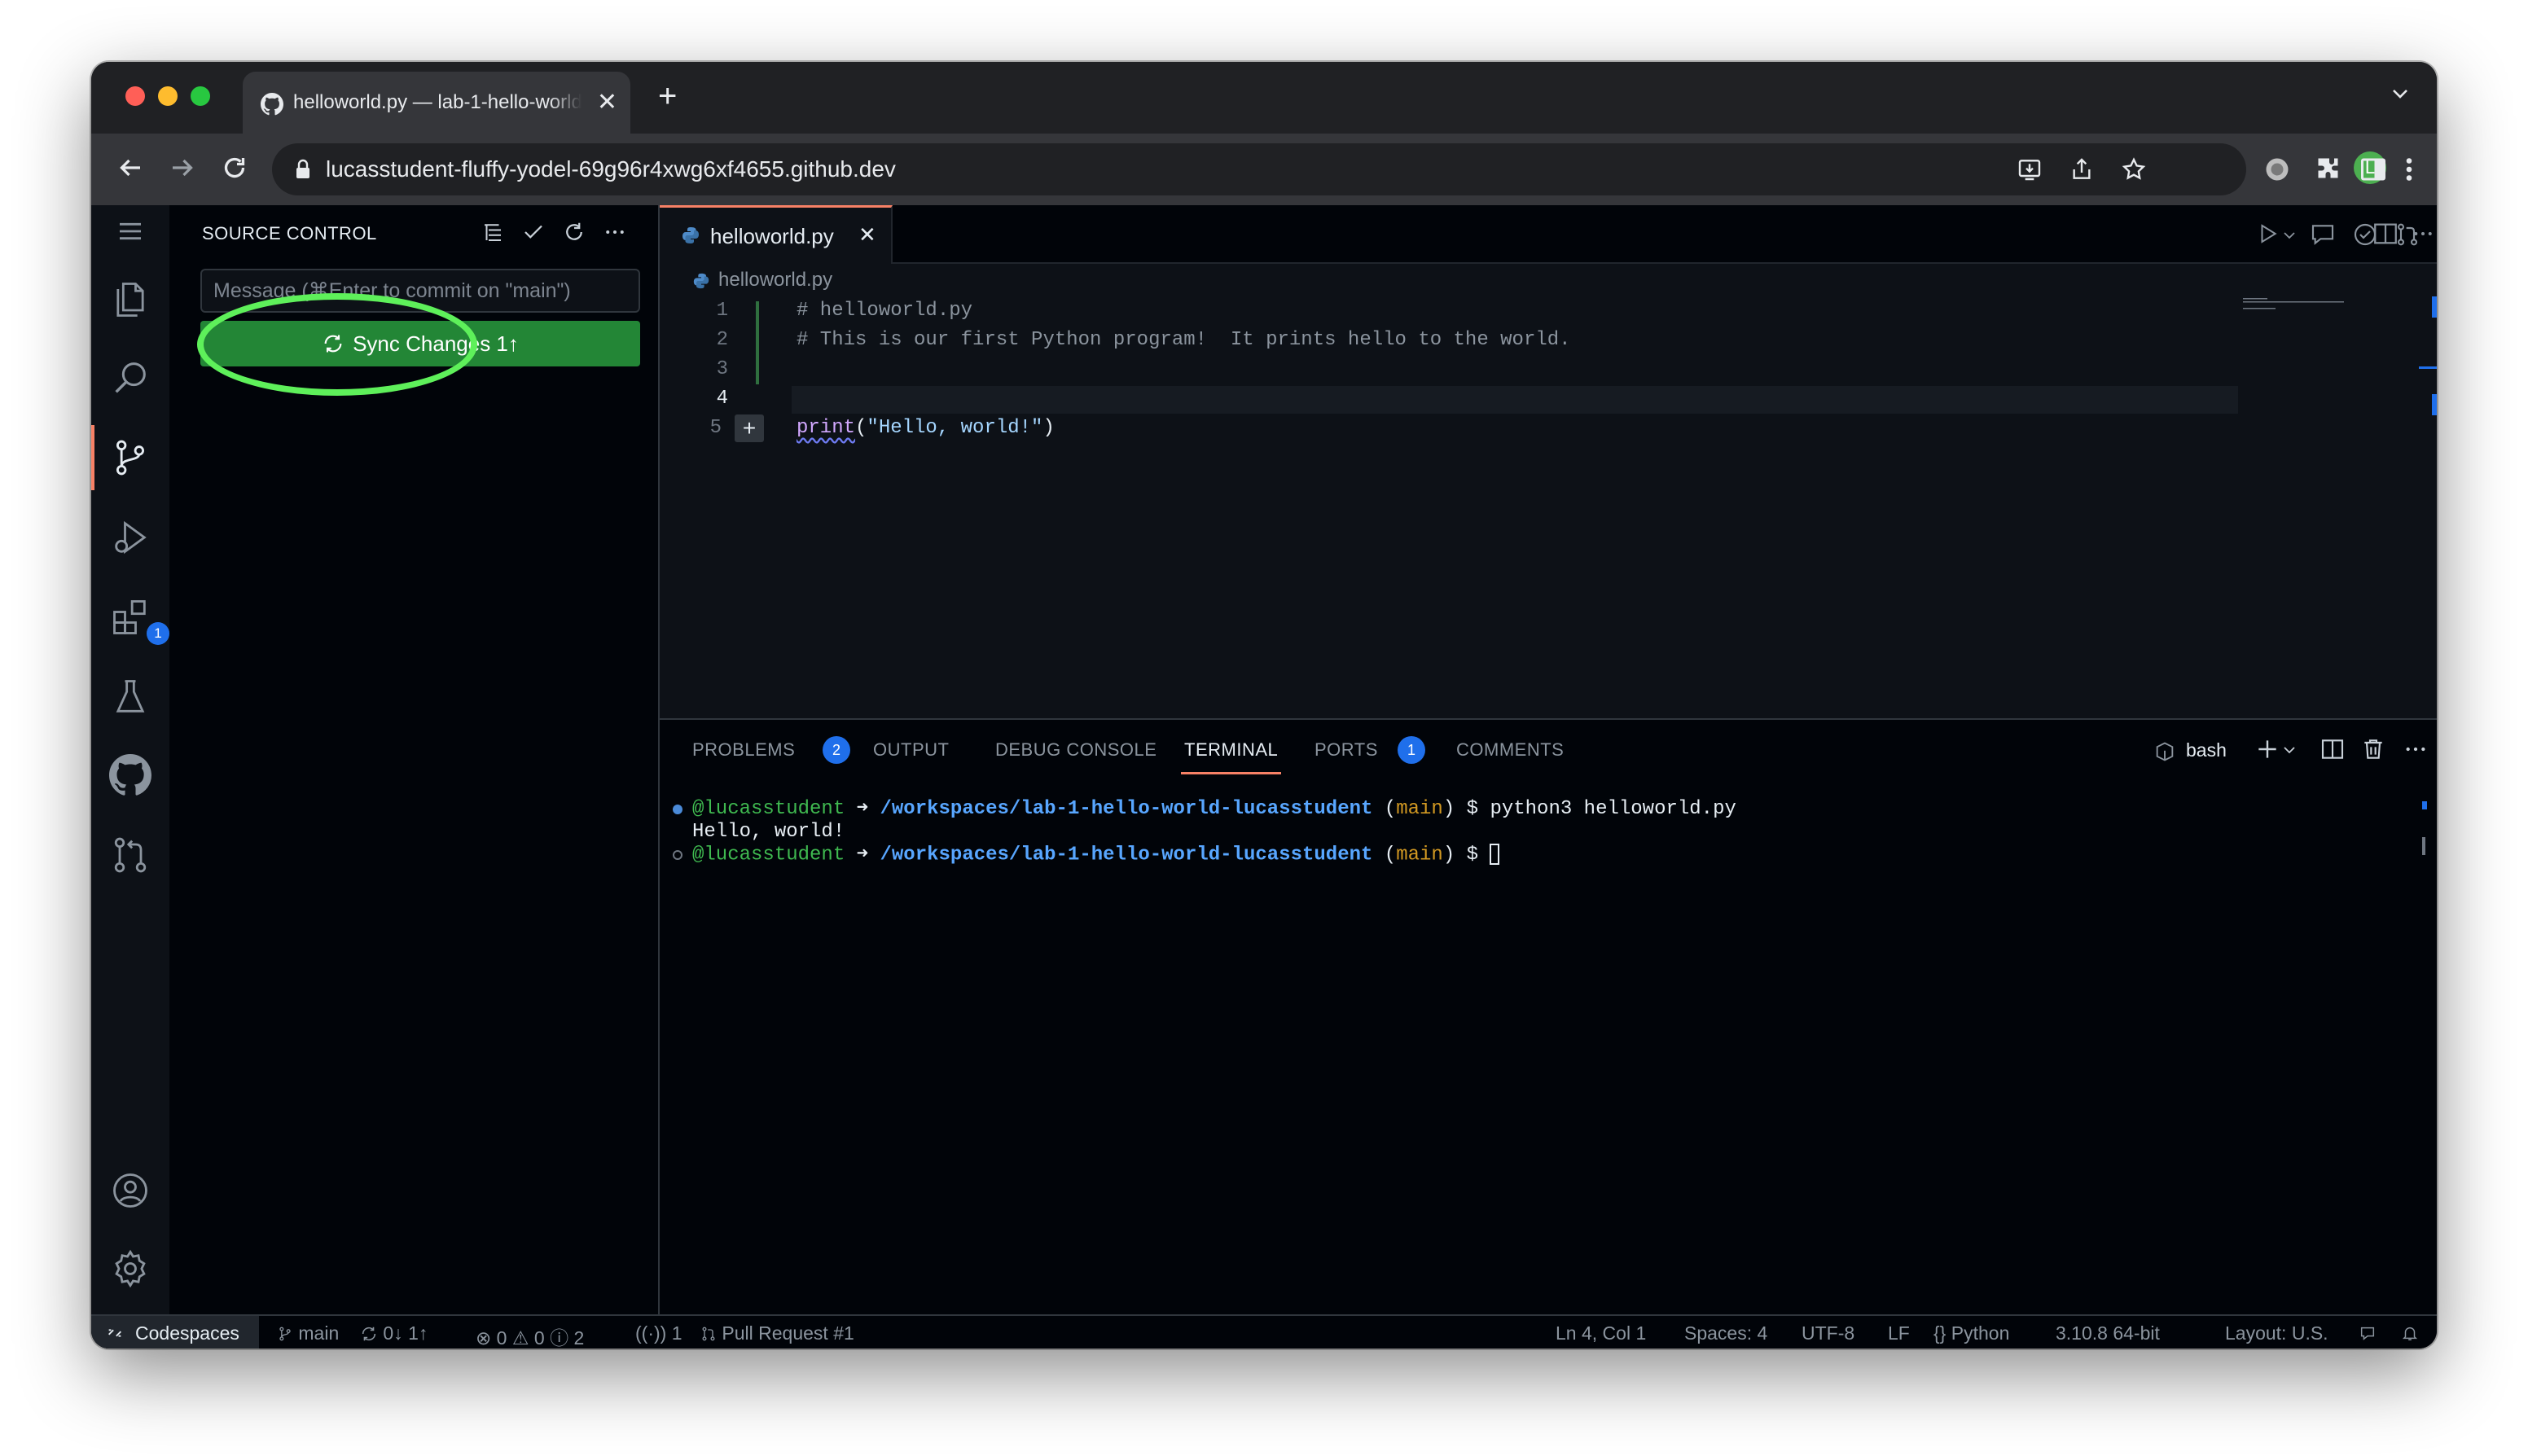  I want to click on close-tab-icon: ✕, so click(607, 102).